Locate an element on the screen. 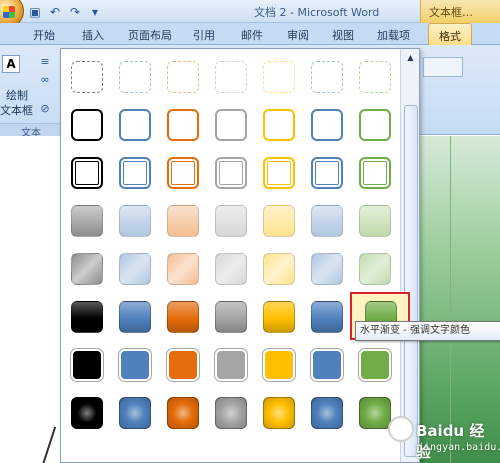 The width and height of the screenshot is (500, 463). gallery-scrollbar: ▲ is located at coordinates (409, 255).